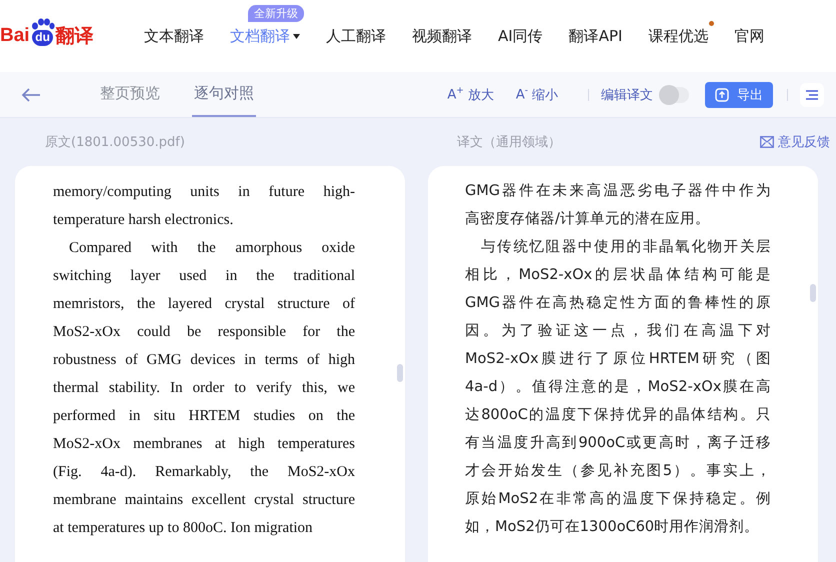 This screenshot has height=562, width=836. What do you see at coordinates (618, 205) in the screenshot?
I see `paragraph: GMG器件在未来高温恶劣电子器件中作为 高密度存储器/计算单元的潜在应用。` at bounding box center [618, 205].